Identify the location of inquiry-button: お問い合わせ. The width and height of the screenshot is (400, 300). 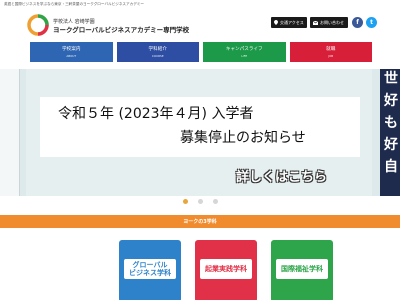
(329, 22).